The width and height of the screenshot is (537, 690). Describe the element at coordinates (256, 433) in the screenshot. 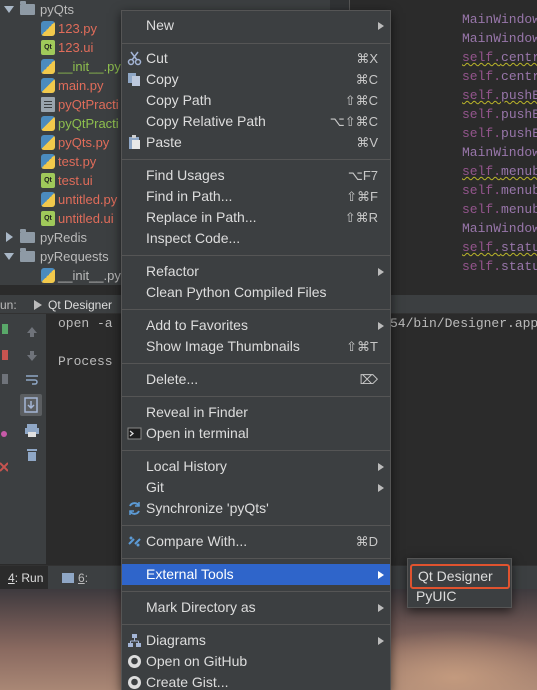

I see `menu-item-open-in-terminal: Open in terminal` at that location.